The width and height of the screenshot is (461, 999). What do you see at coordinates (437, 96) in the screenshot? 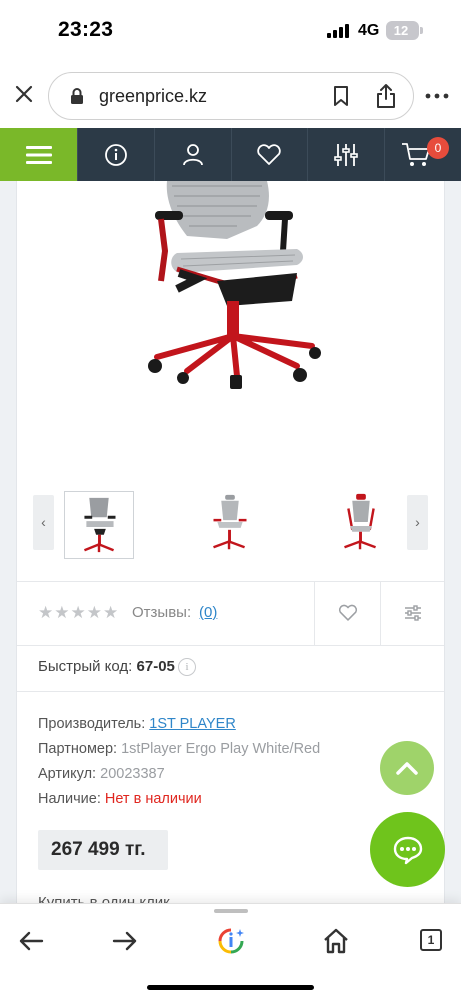
I see `more-options-icon` at bounding box center [437, 96].